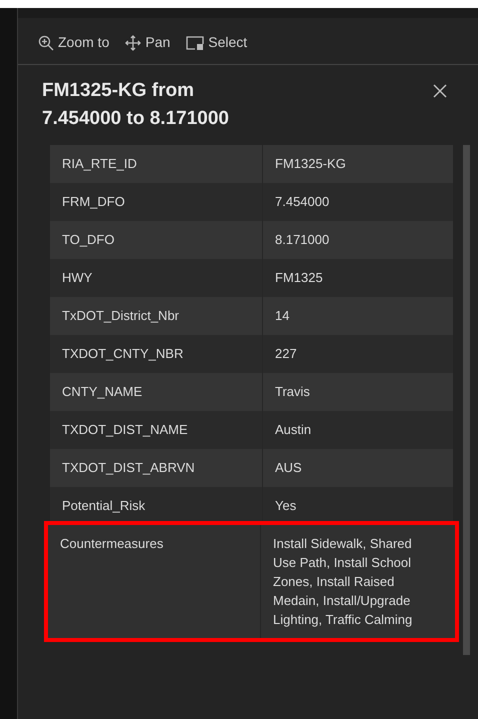  Describe the element at coordinates (302, 202) in the screenshot. I see `field-value: 7.454000` at that location.